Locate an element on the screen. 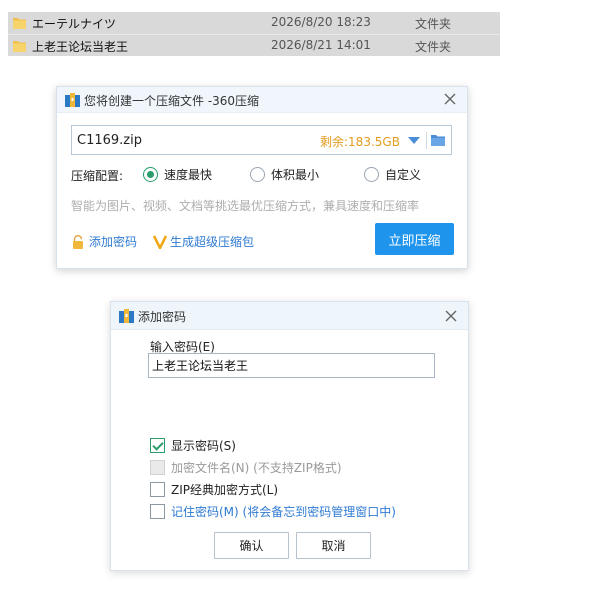 The height and width of the screenshot is (597, 600). encrypt-filenames-label: 加密文件名(N) (不支持ZIP格式) is located at coordinates (256, 468).